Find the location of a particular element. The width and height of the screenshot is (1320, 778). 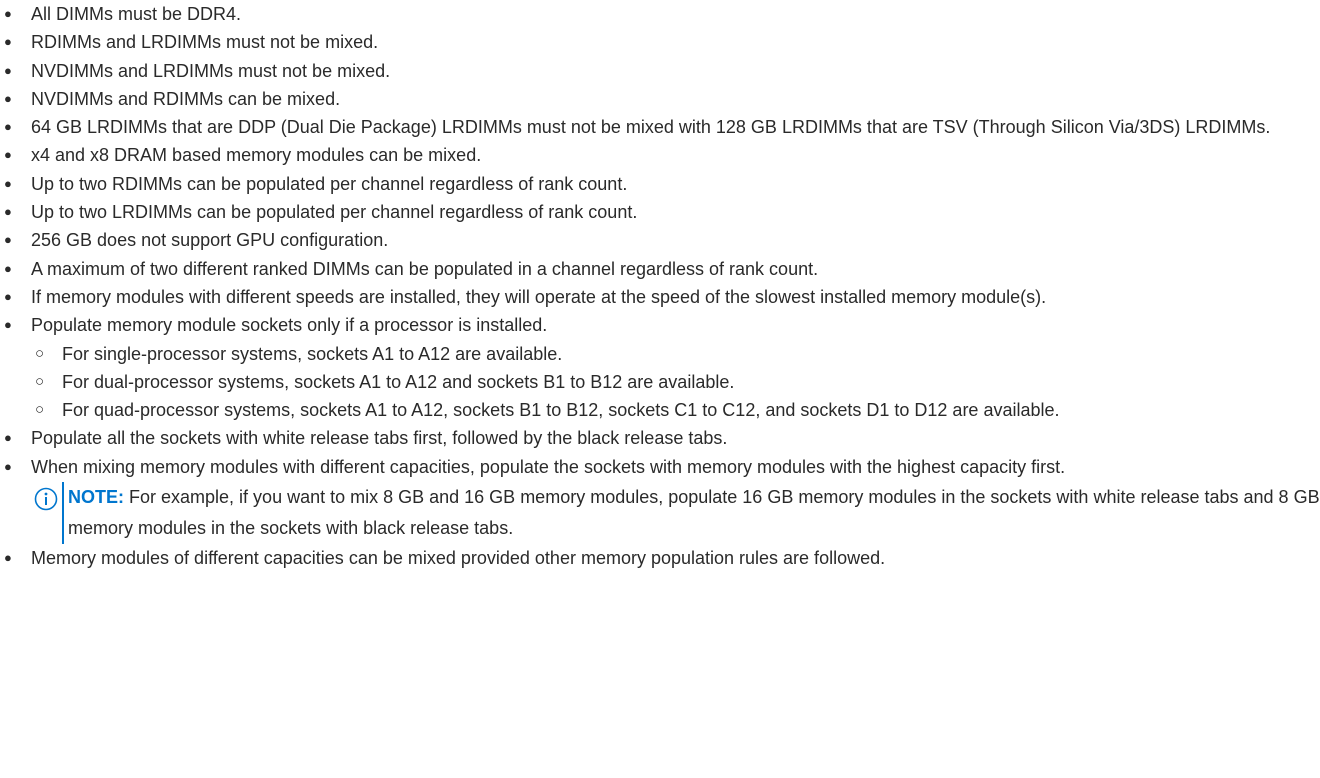

info-icon is located at coordinates (46, 499).